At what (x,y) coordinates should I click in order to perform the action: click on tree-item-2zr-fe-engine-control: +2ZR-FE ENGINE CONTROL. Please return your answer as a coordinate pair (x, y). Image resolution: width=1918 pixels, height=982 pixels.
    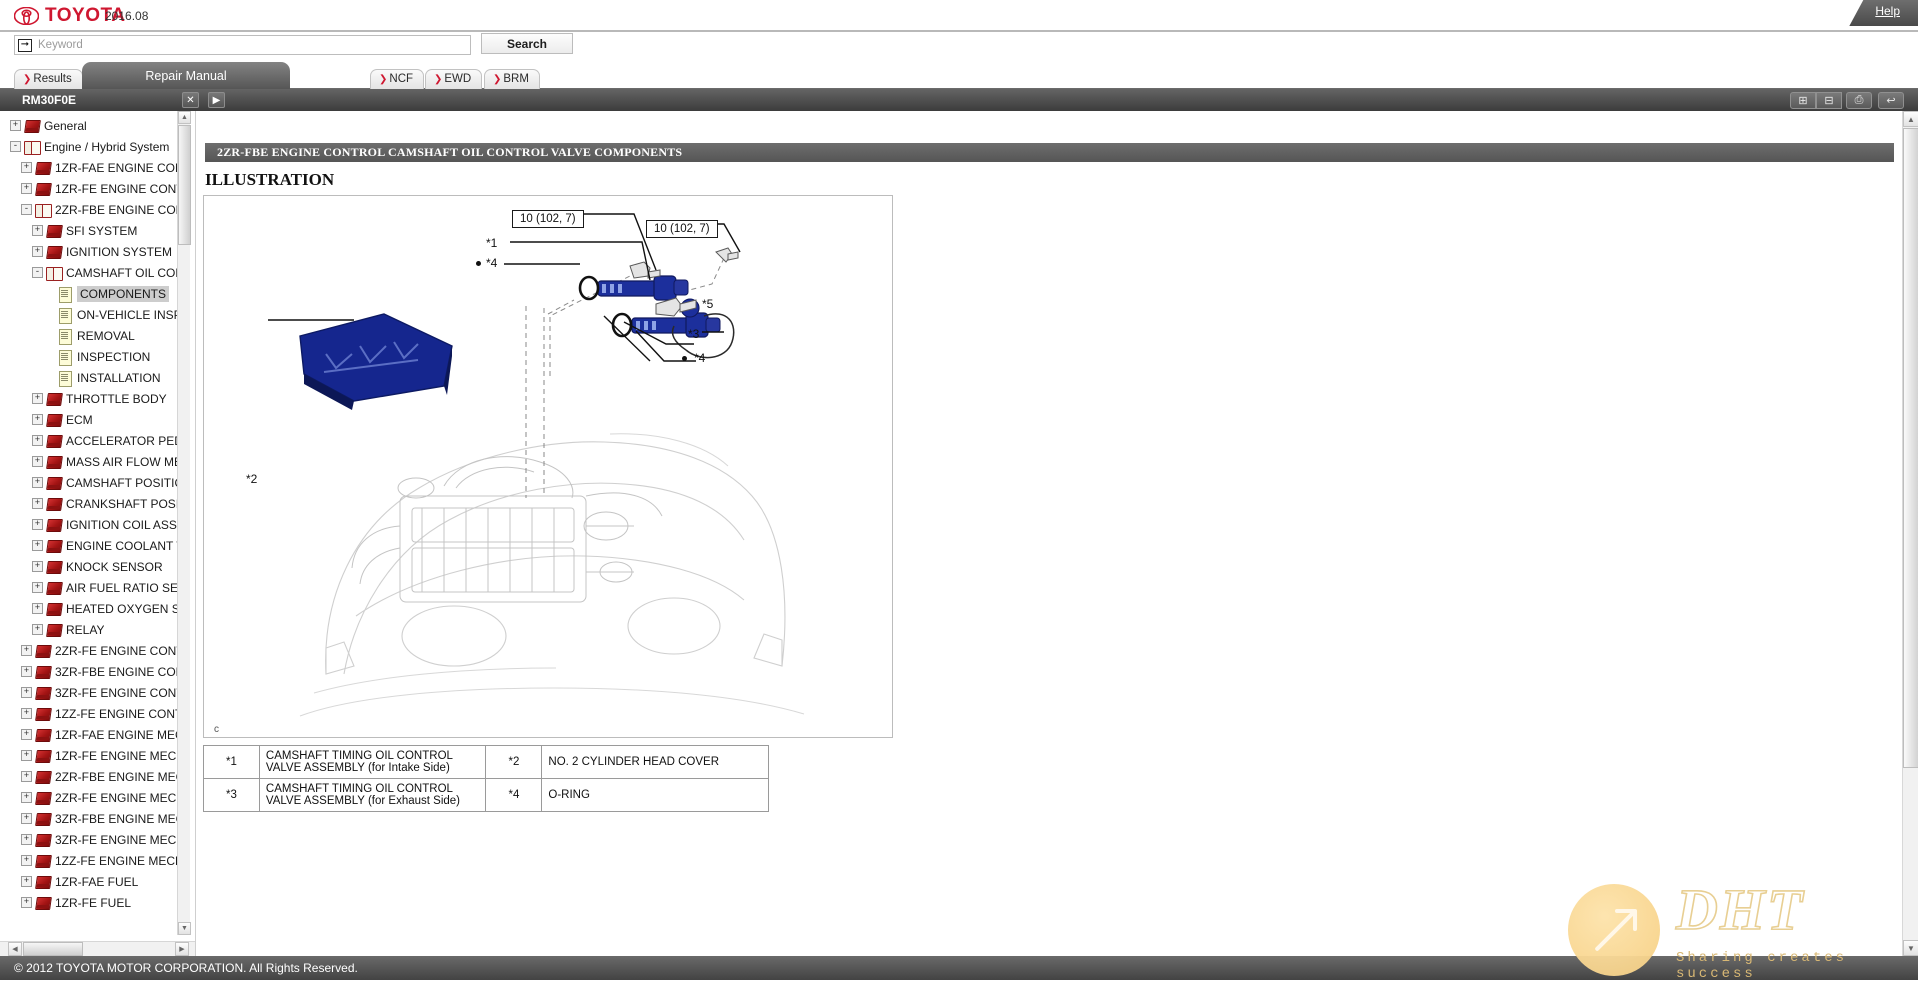
    Looking at the image, I should click on (95, 650).